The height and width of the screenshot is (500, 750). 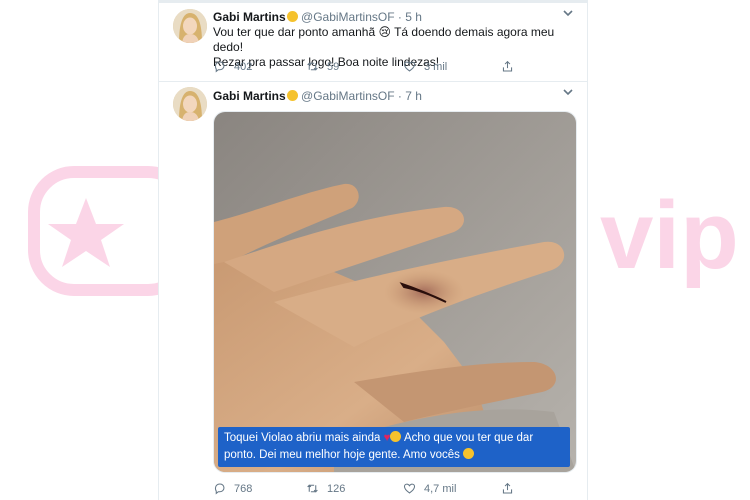 I want to click on like-count: 4,7 mil, so click(x=440, y=488).